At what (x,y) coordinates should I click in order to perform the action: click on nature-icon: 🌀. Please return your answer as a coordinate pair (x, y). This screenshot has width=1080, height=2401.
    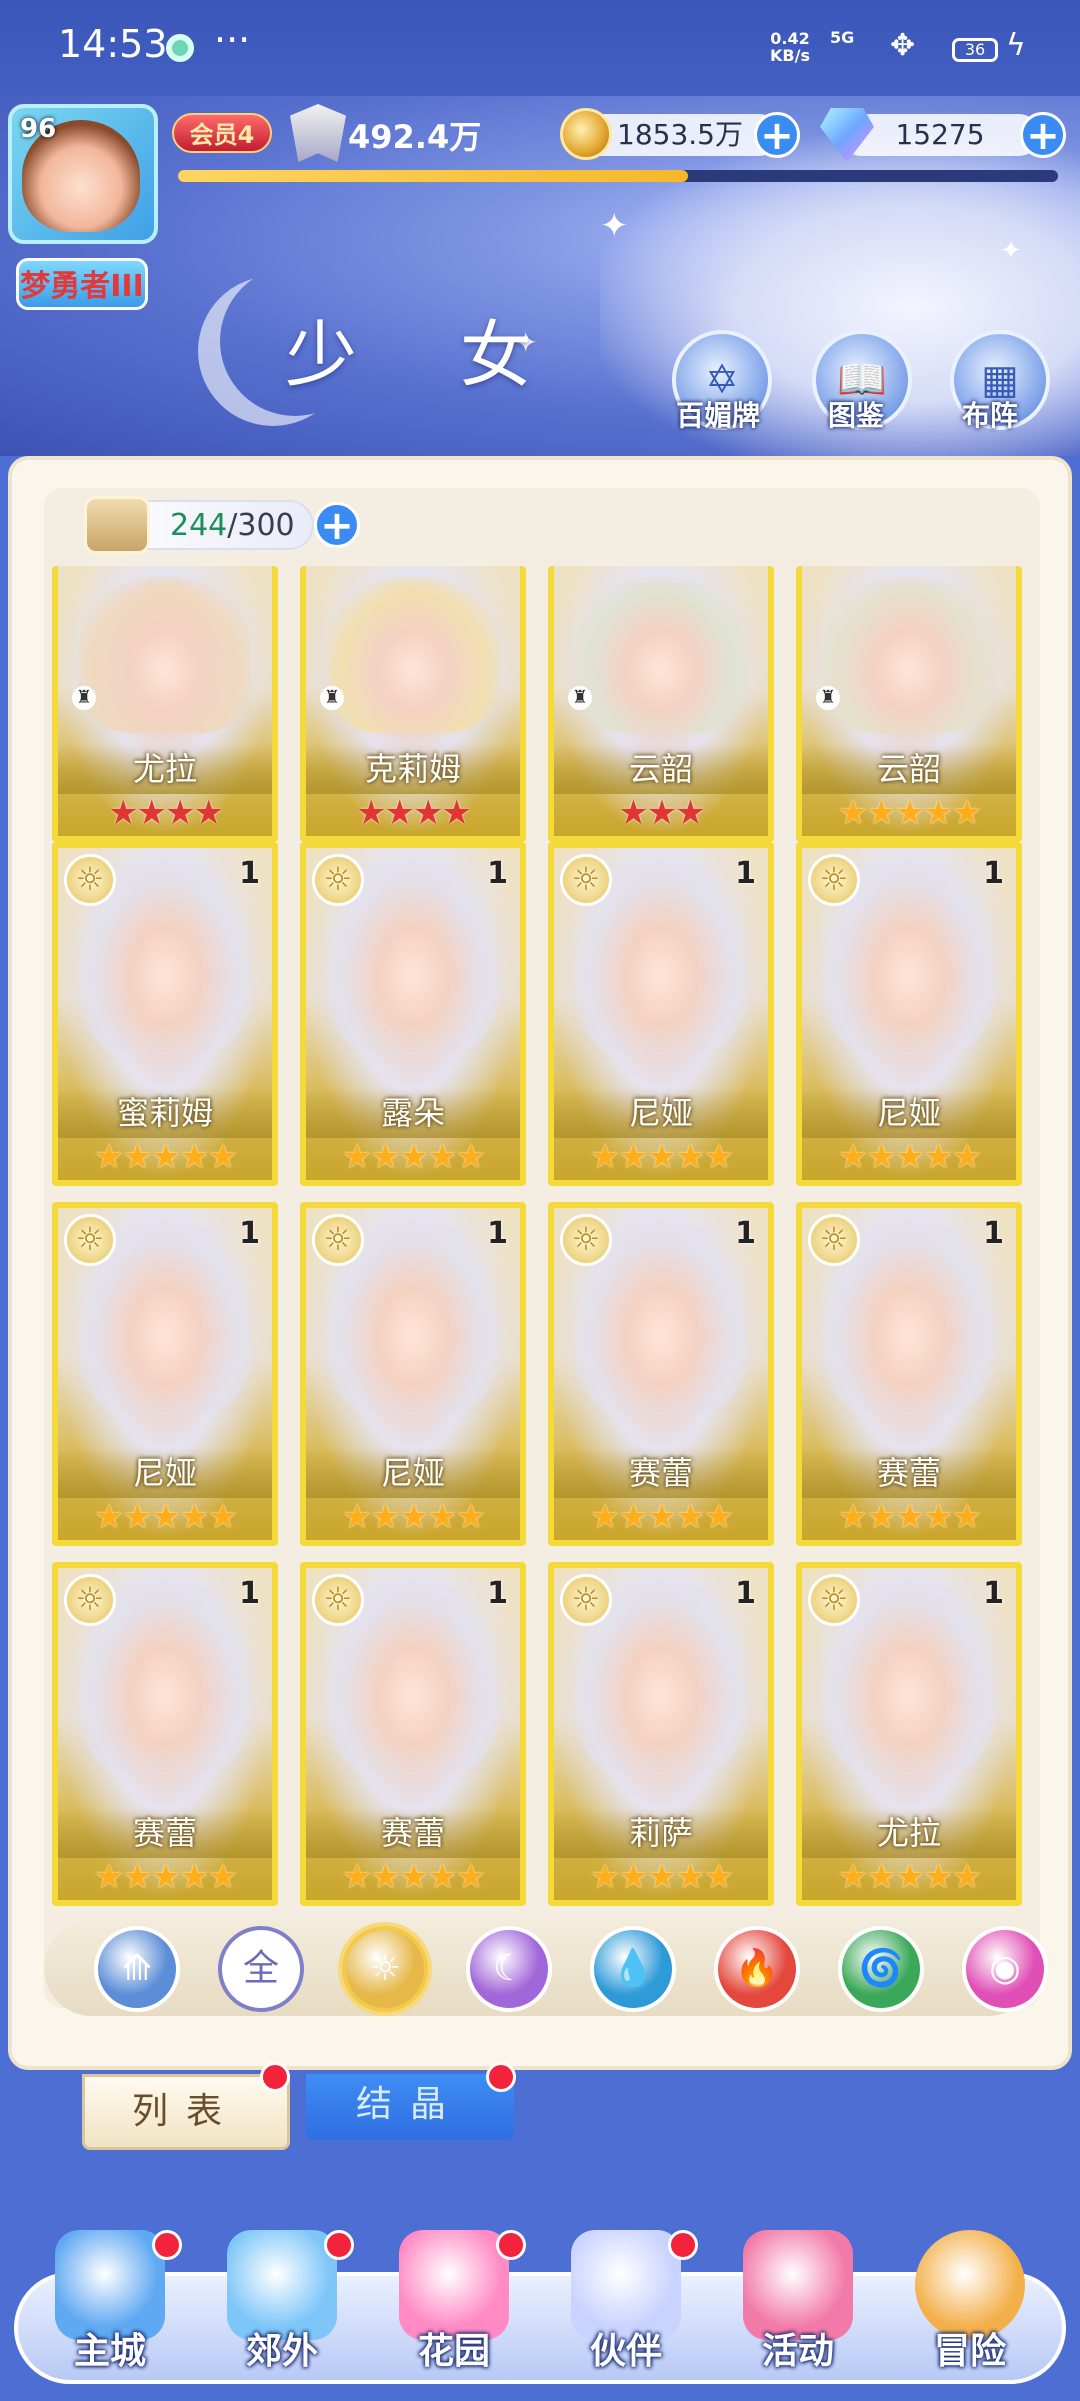
    Looking at the image, I should click on (881, 1968).